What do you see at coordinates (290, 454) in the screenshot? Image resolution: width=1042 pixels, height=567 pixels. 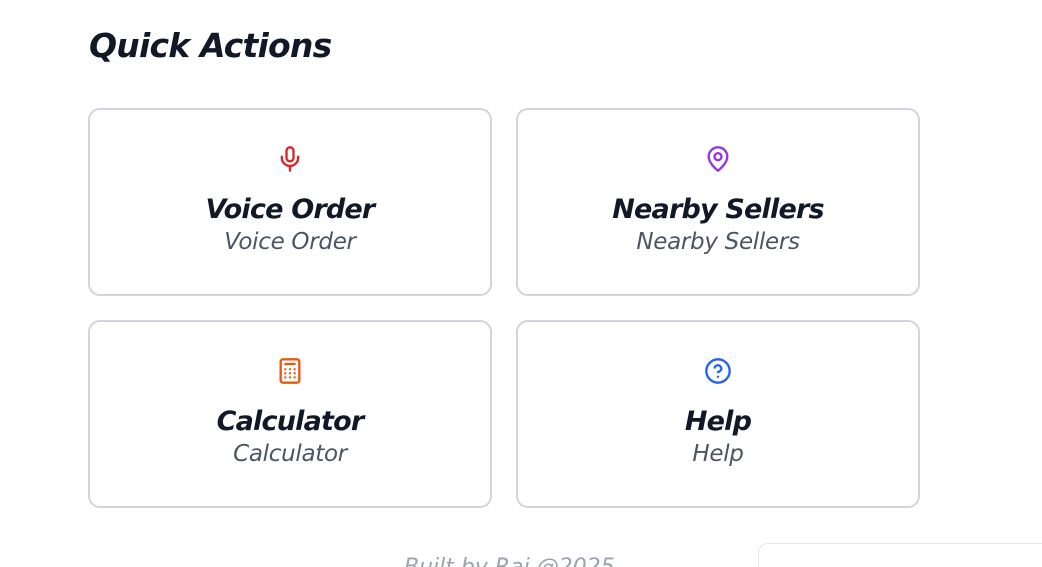 I see `card-subtitle: Calculator` at bounding box center [290, 454].